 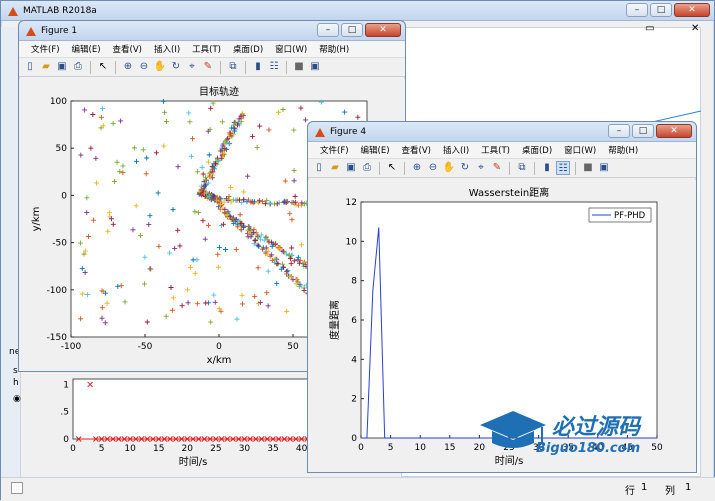 I want to click on y-tick-label: 12, so click(x=351, y=203).